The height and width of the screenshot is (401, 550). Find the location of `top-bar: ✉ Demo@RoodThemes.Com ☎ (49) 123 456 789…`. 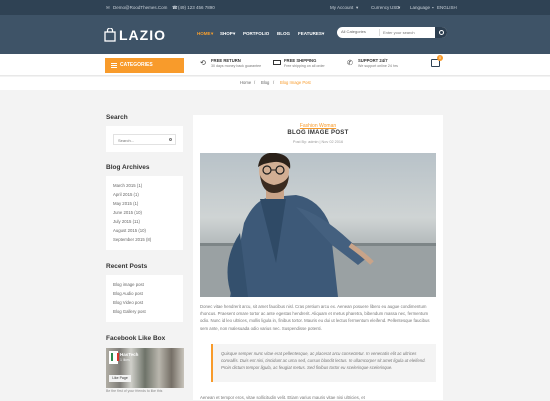

top-bar: ✉ Demo@RoodThemes.Com ☎ (49) 123 456 789… is located at coordinates (275, 7).